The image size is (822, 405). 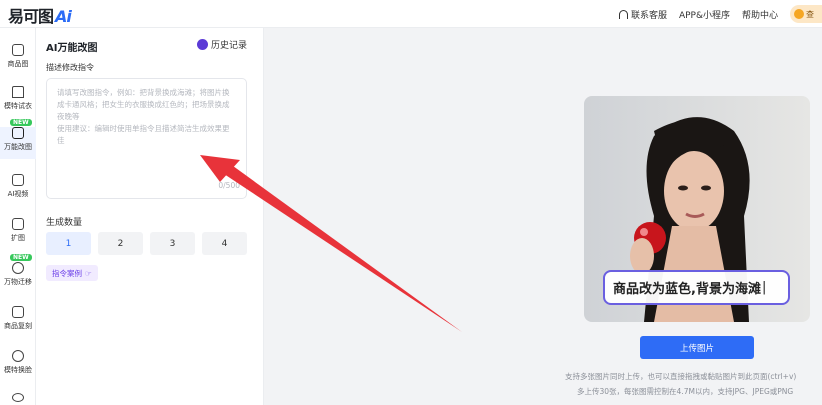 What do you see at coordinates (411, 14) in the screenshot?
I see `top-bar: 易可图 Ai 联系客服 APP&小程序 帮助中心 查` at bounding box center [411, 14].